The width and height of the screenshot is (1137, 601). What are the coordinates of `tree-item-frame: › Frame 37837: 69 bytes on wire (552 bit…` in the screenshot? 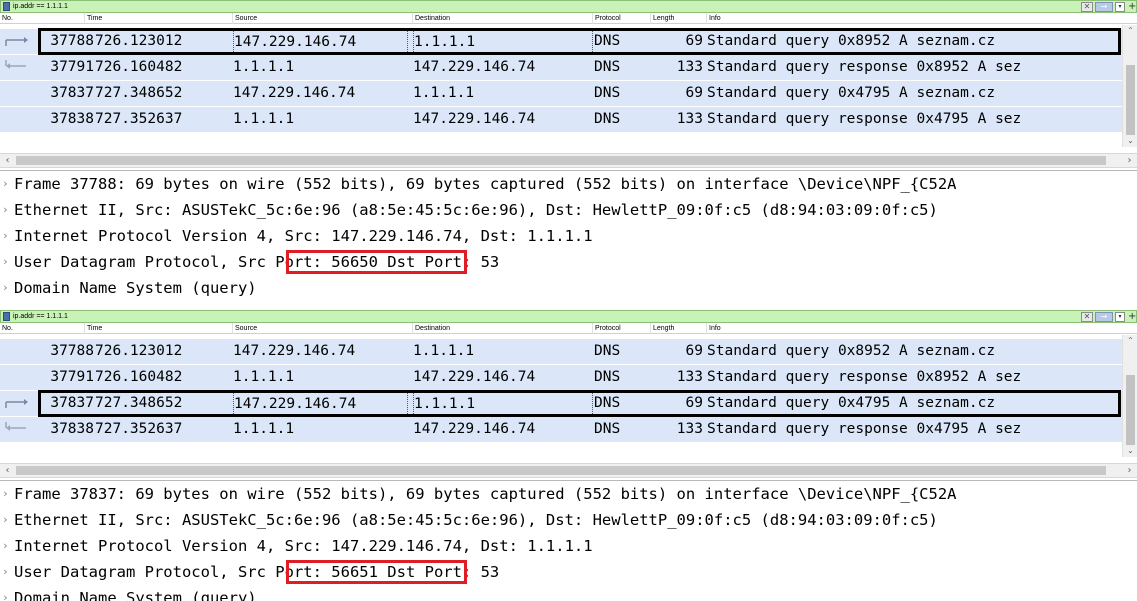 It's located at (568, 494).